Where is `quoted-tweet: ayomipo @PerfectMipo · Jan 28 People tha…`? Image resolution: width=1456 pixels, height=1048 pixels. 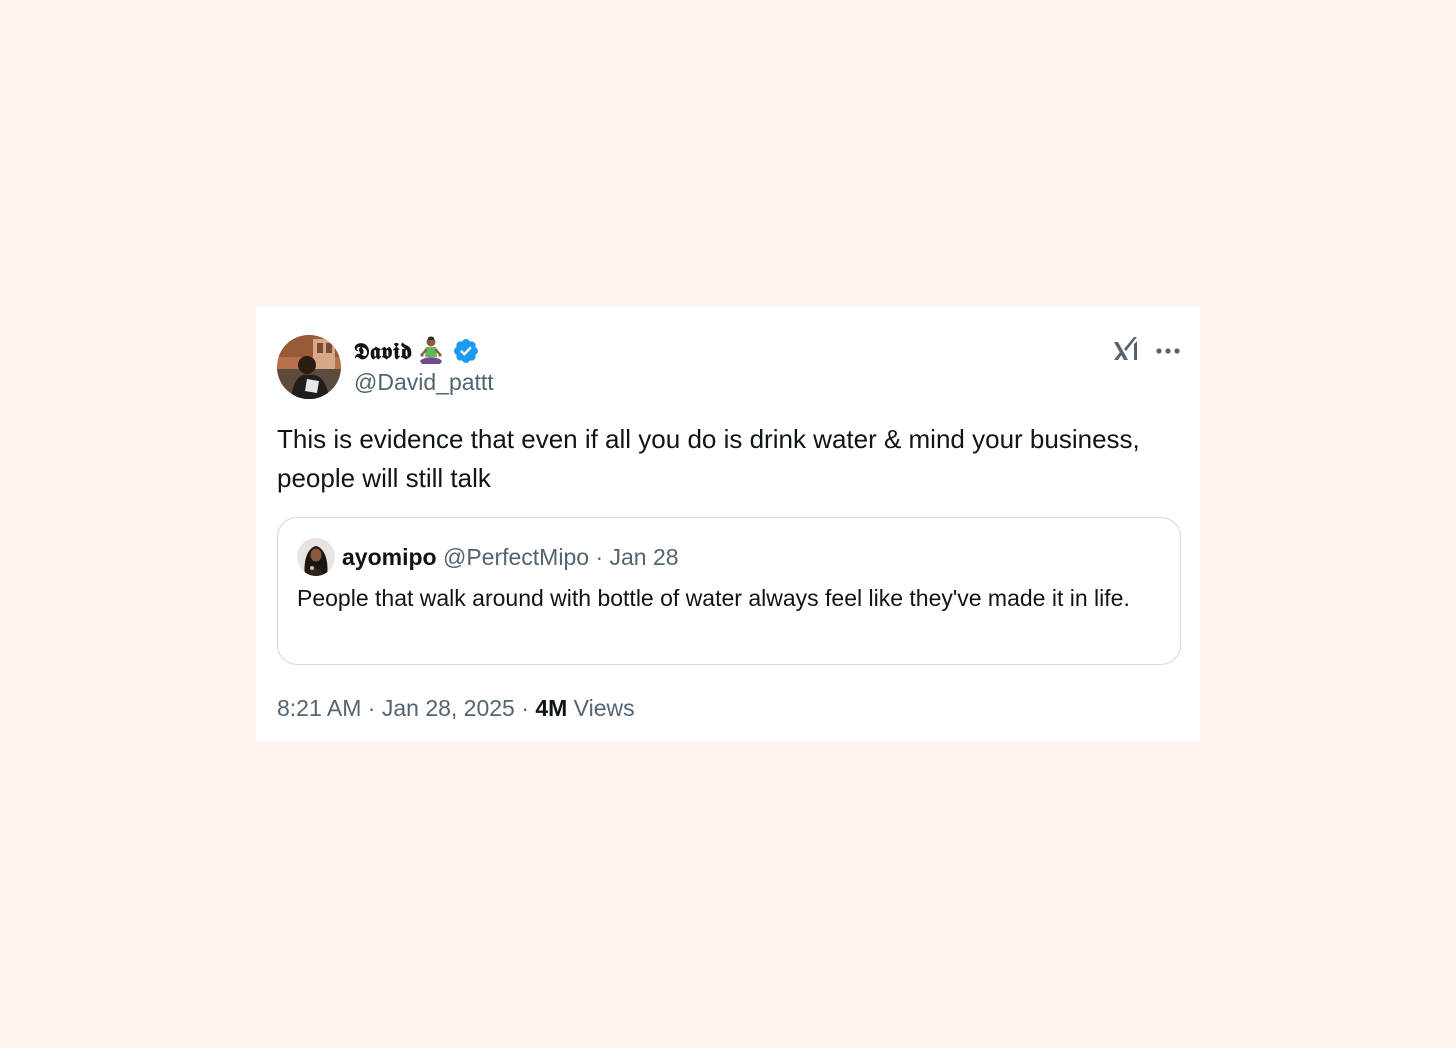 quoted-tweet: ayomipo @PerfectMipo · Jan 28 People tha… is located at coordinates (729, 591).